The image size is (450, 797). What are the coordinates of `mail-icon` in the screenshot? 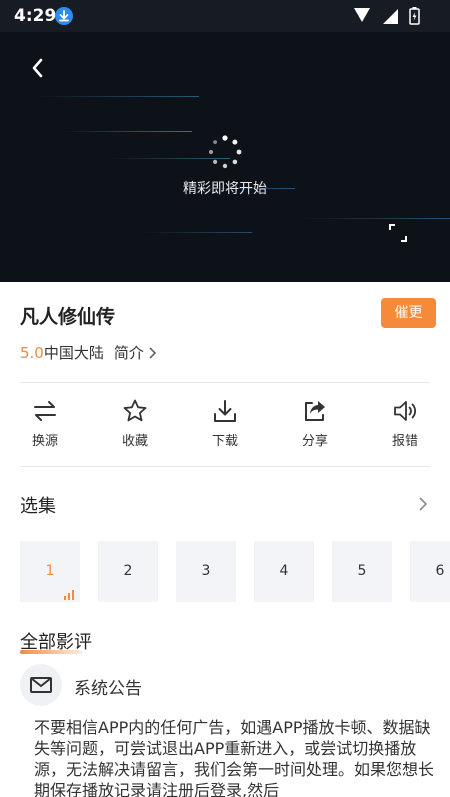 It's located at (41, 685).